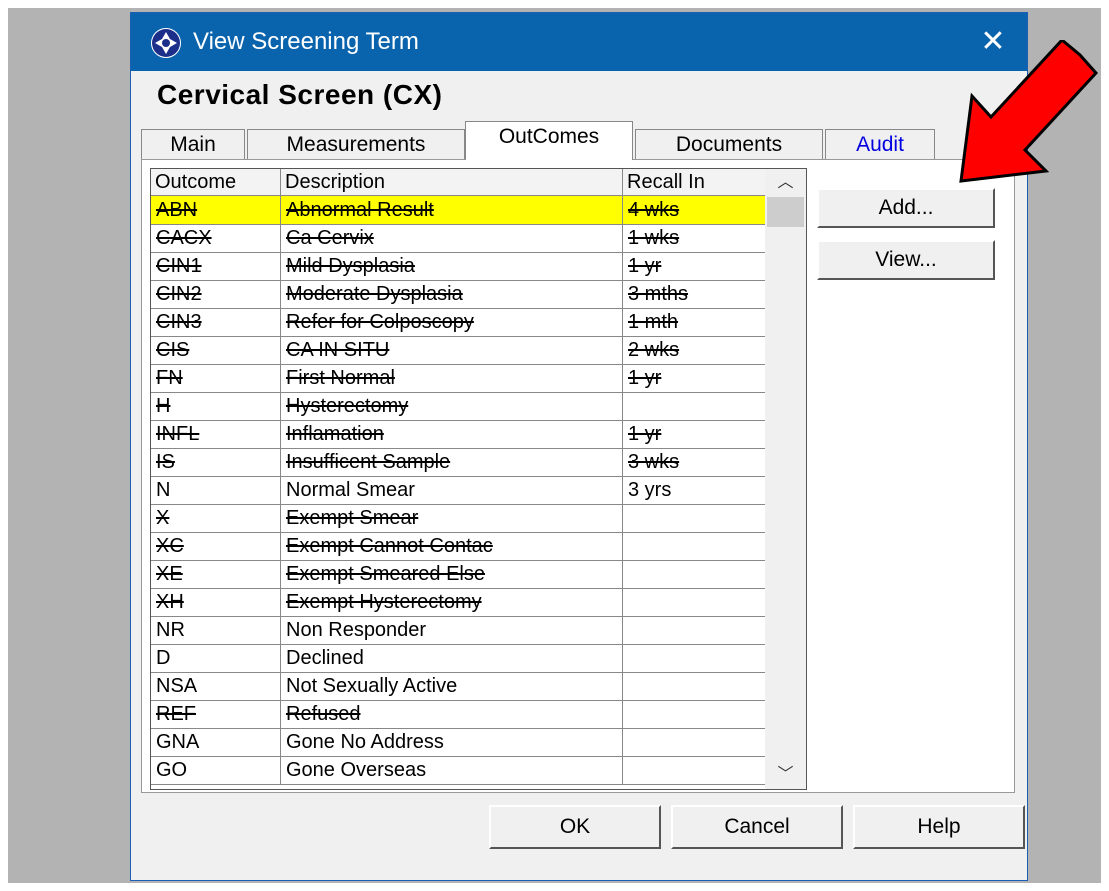  Describe the element at coordinates (694, 378) in the screenshot. I see `recall-in-cell: 1 yr` at that location.